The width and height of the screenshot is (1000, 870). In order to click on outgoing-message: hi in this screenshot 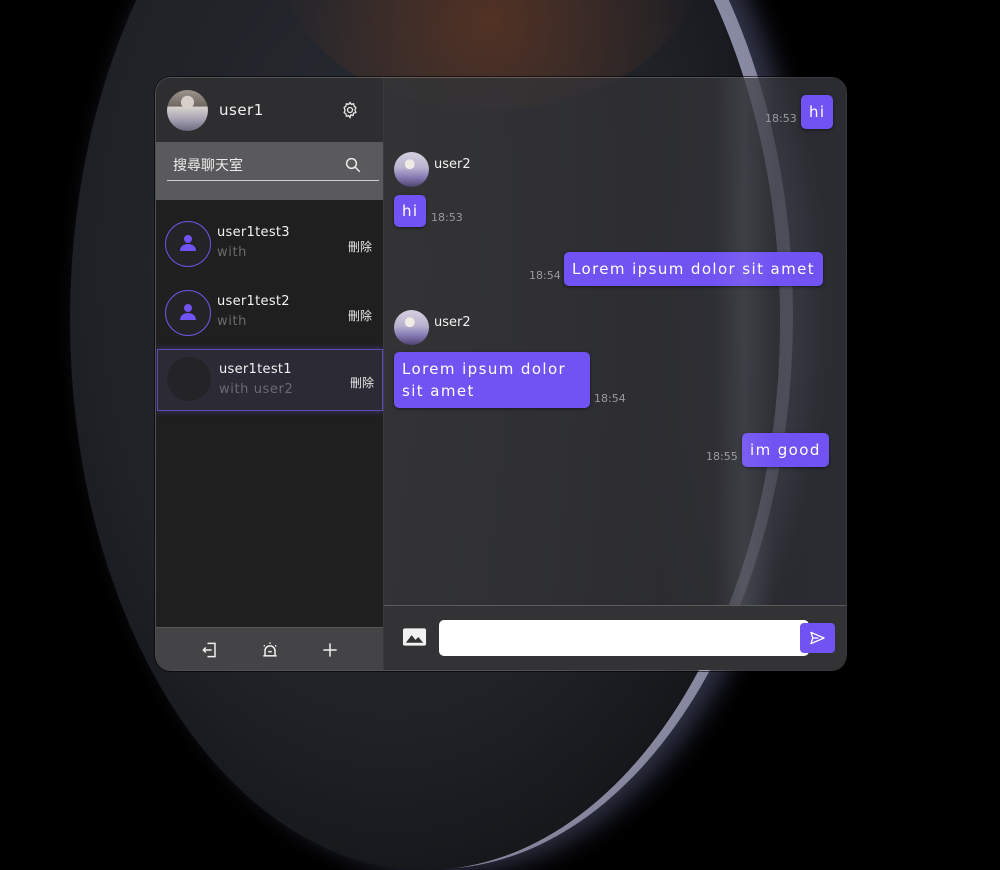, I will do `click(817, 112)`.